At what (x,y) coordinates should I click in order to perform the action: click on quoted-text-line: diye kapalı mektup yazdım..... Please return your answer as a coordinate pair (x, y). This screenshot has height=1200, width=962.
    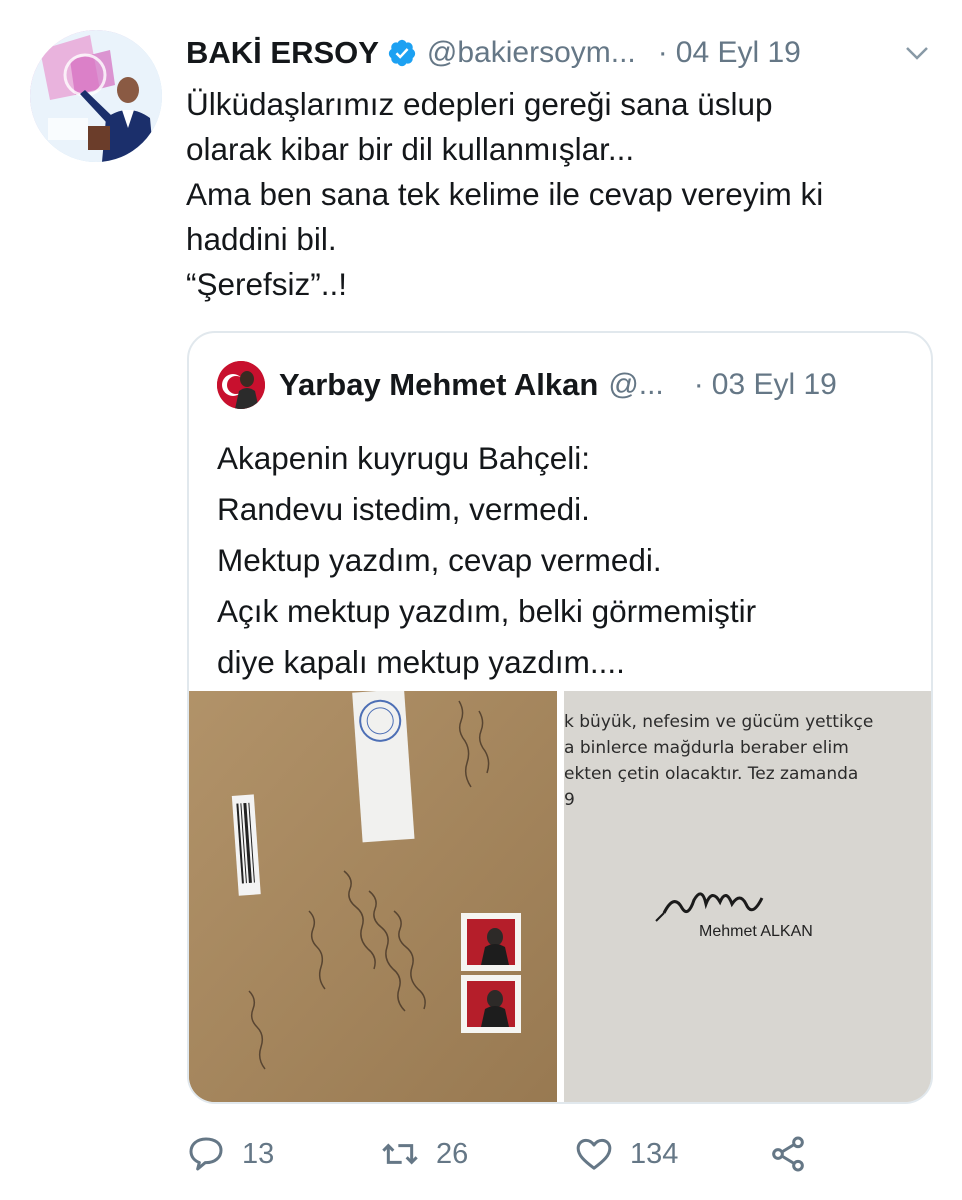
    Looking at the image, I should click on (421, 662).